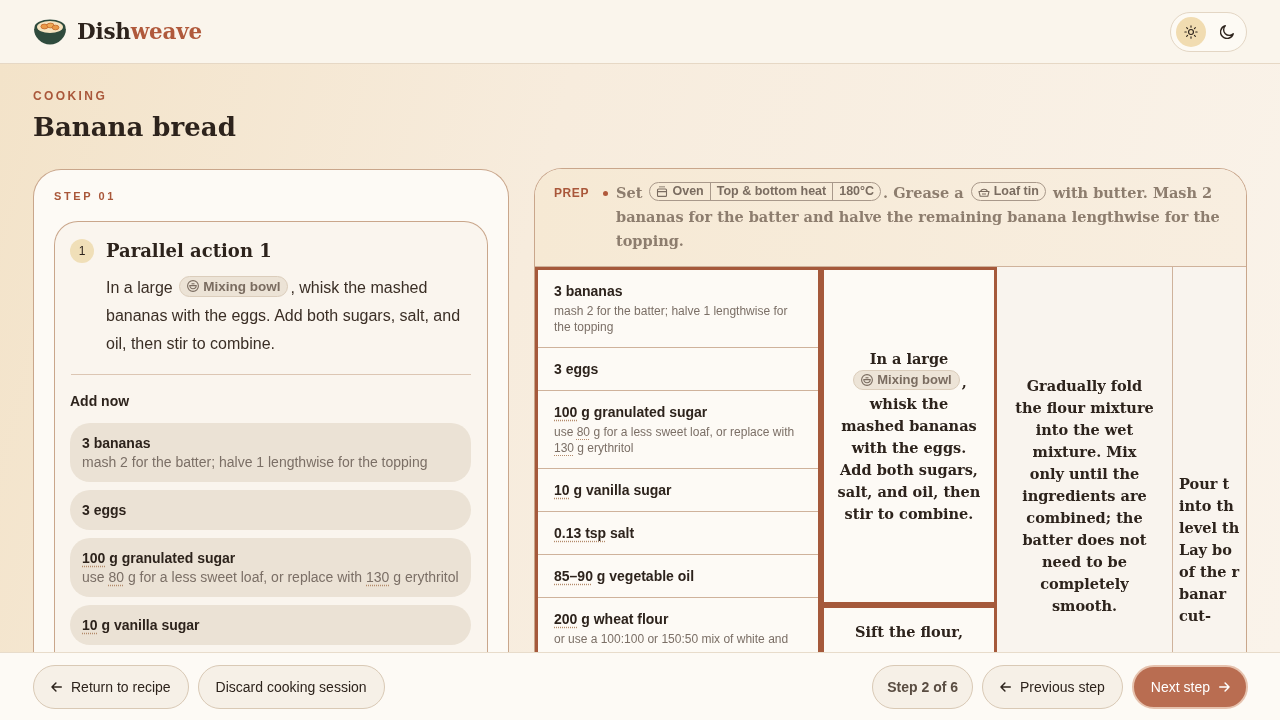  What do you see at coordinates (671, 639) in the screenshot?
I see `ingredient-note: or use a 100:100 or 150:50 mix of white and` at bounding box center [671, 639].